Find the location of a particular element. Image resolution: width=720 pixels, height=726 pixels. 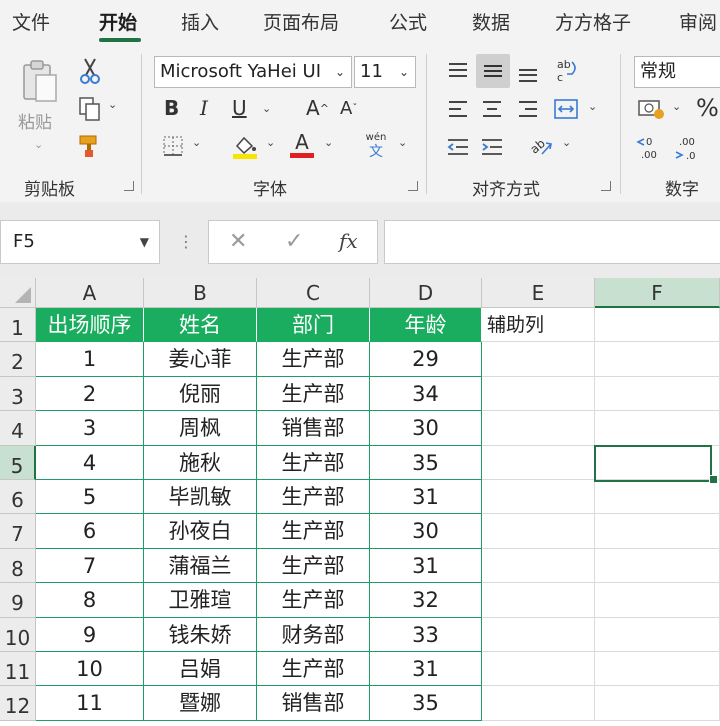

confirm-icon: ✓ is located at coordinates (294, 241).